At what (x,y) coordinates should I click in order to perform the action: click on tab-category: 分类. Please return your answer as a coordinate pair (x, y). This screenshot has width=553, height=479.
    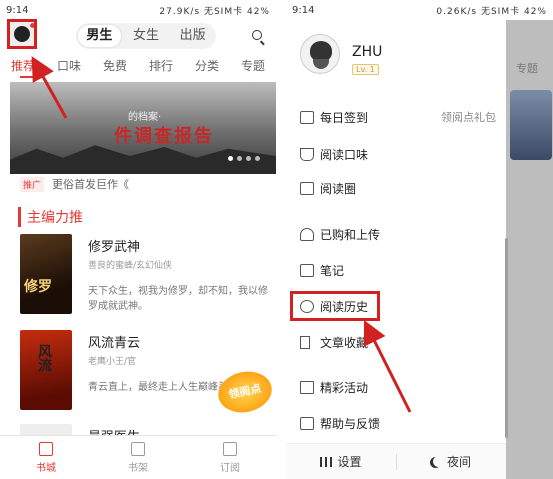
    Looking at the image, I should click on (207, 65).